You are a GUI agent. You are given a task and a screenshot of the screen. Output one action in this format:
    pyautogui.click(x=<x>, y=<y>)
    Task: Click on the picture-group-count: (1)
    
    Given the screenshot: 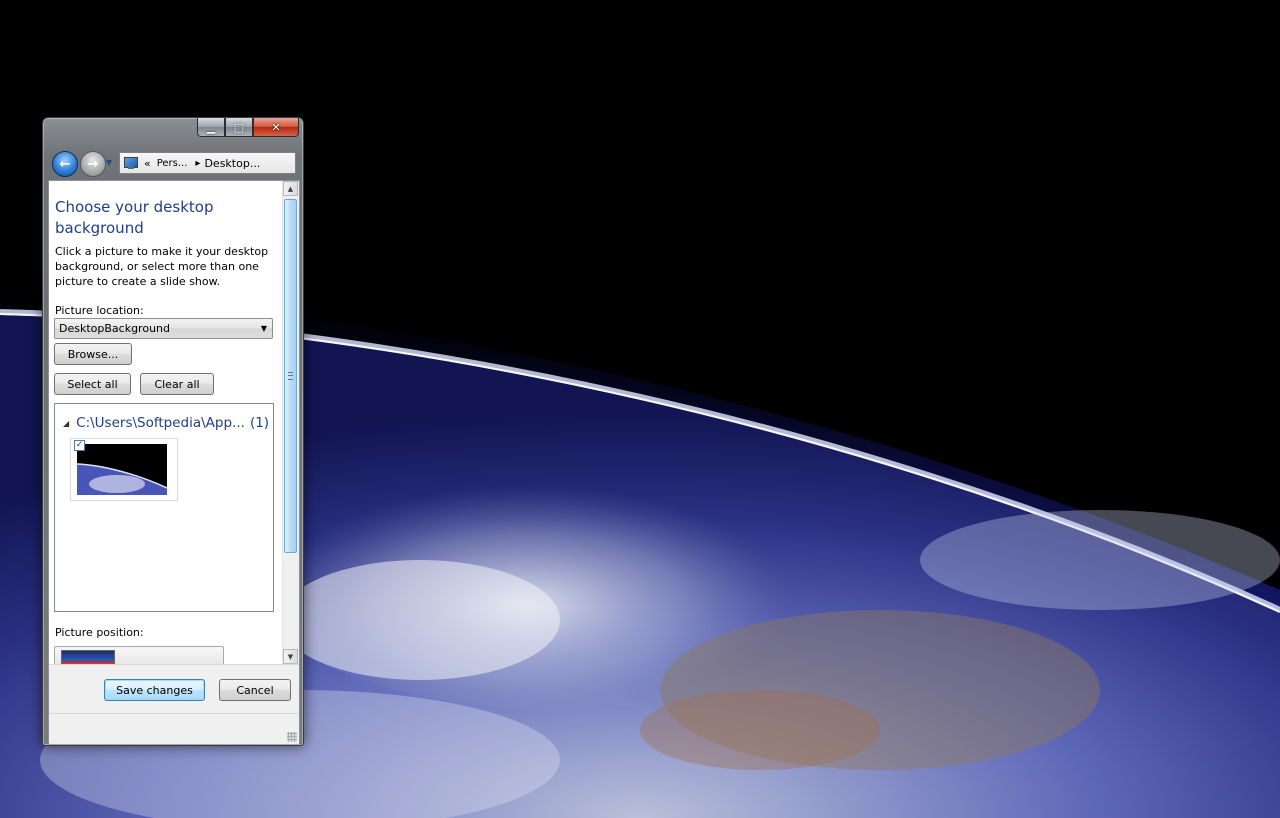 What is the action you would take?
    pyautogui.click(x=259, y=423)
    